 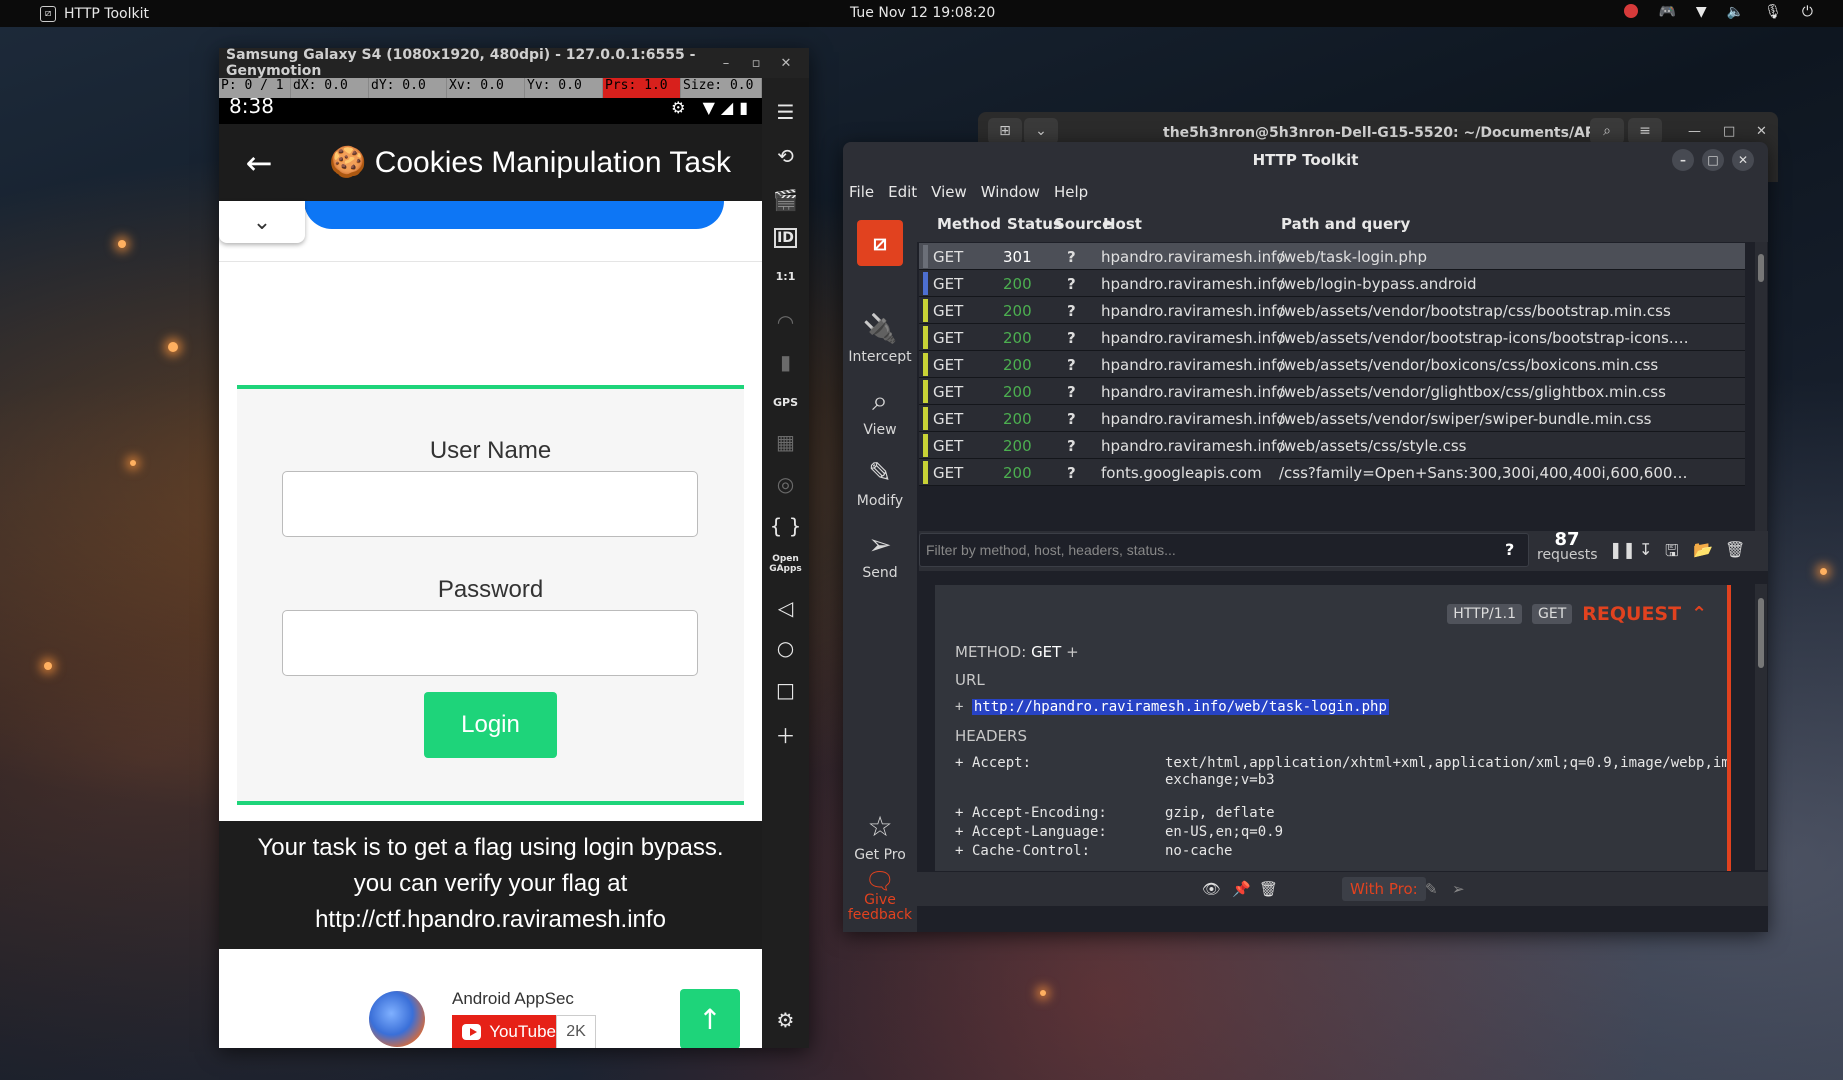 What do you see at coordinates (1122, 224) in the screenshot?
I see `col-host: Host` at bounding box center [1122, 224].